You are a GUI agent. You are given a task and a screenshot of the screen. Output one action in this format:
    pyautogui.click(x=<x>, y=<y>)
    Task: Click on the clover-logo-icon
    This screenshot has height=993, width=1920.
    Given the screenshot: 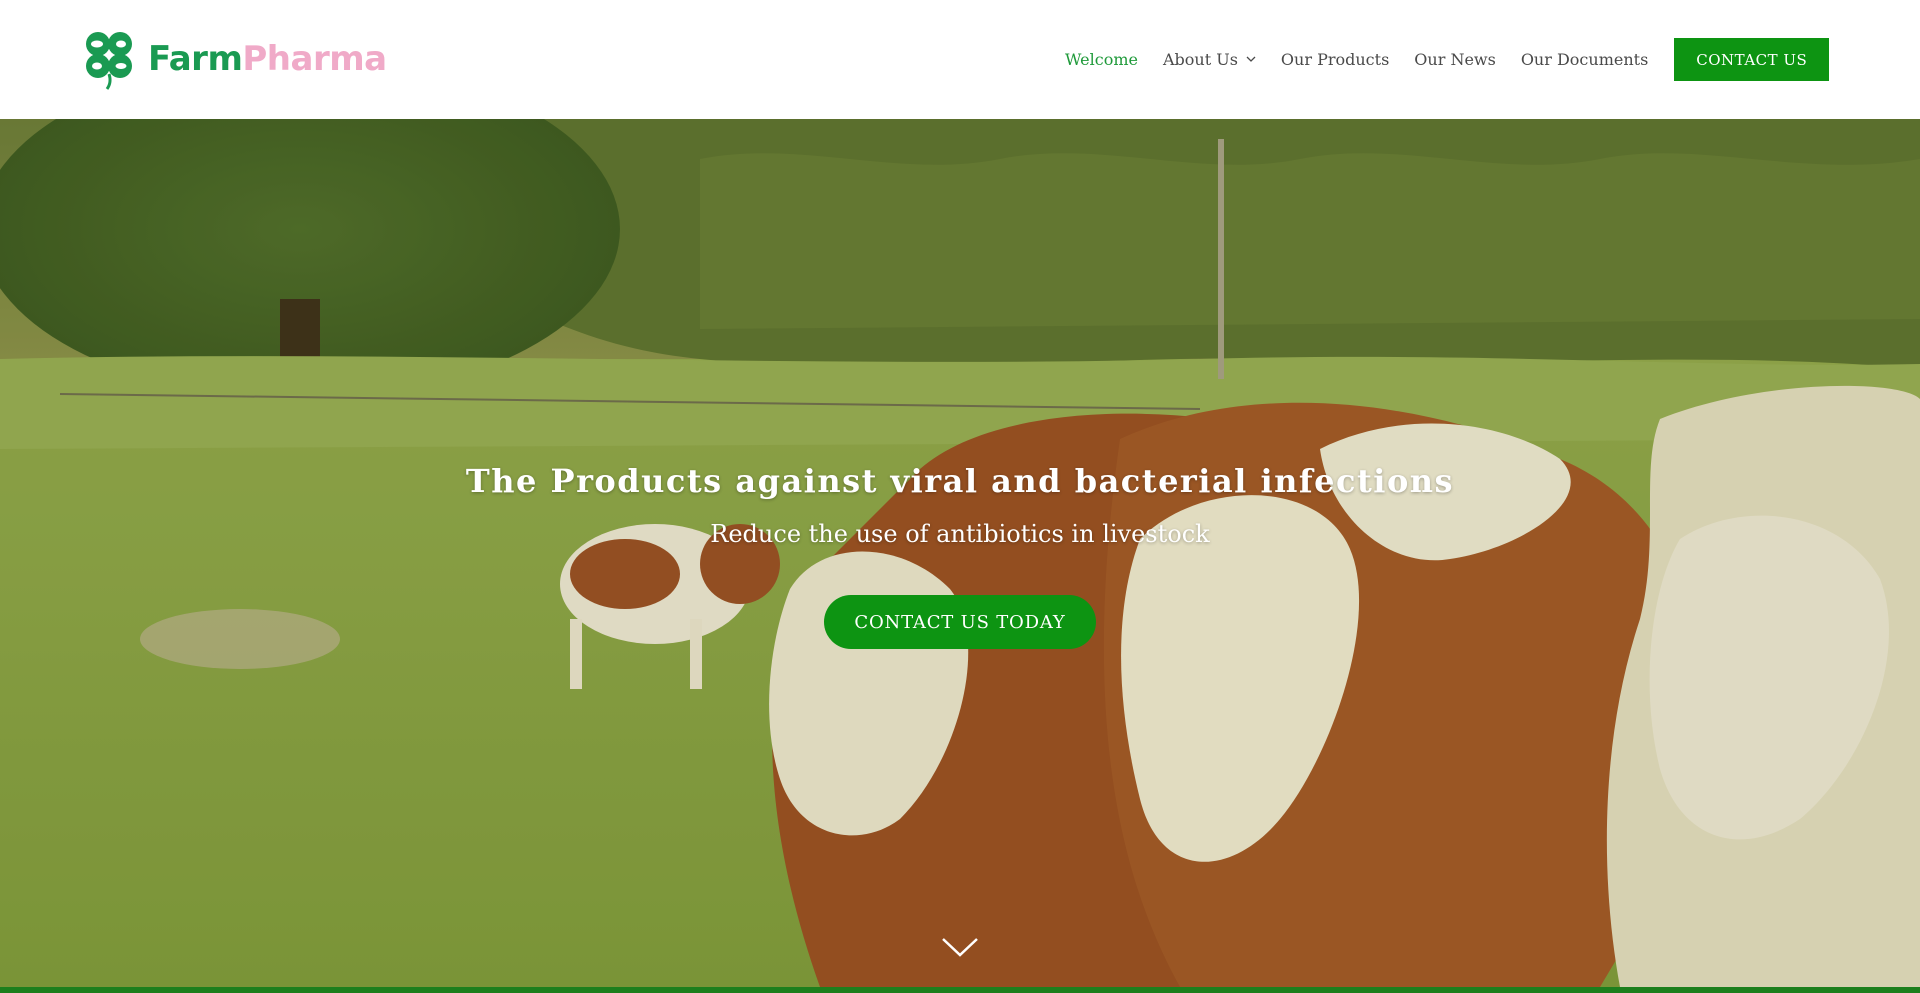 What is the action you would take?
    pyautogui.click(x=109, y=61)
    